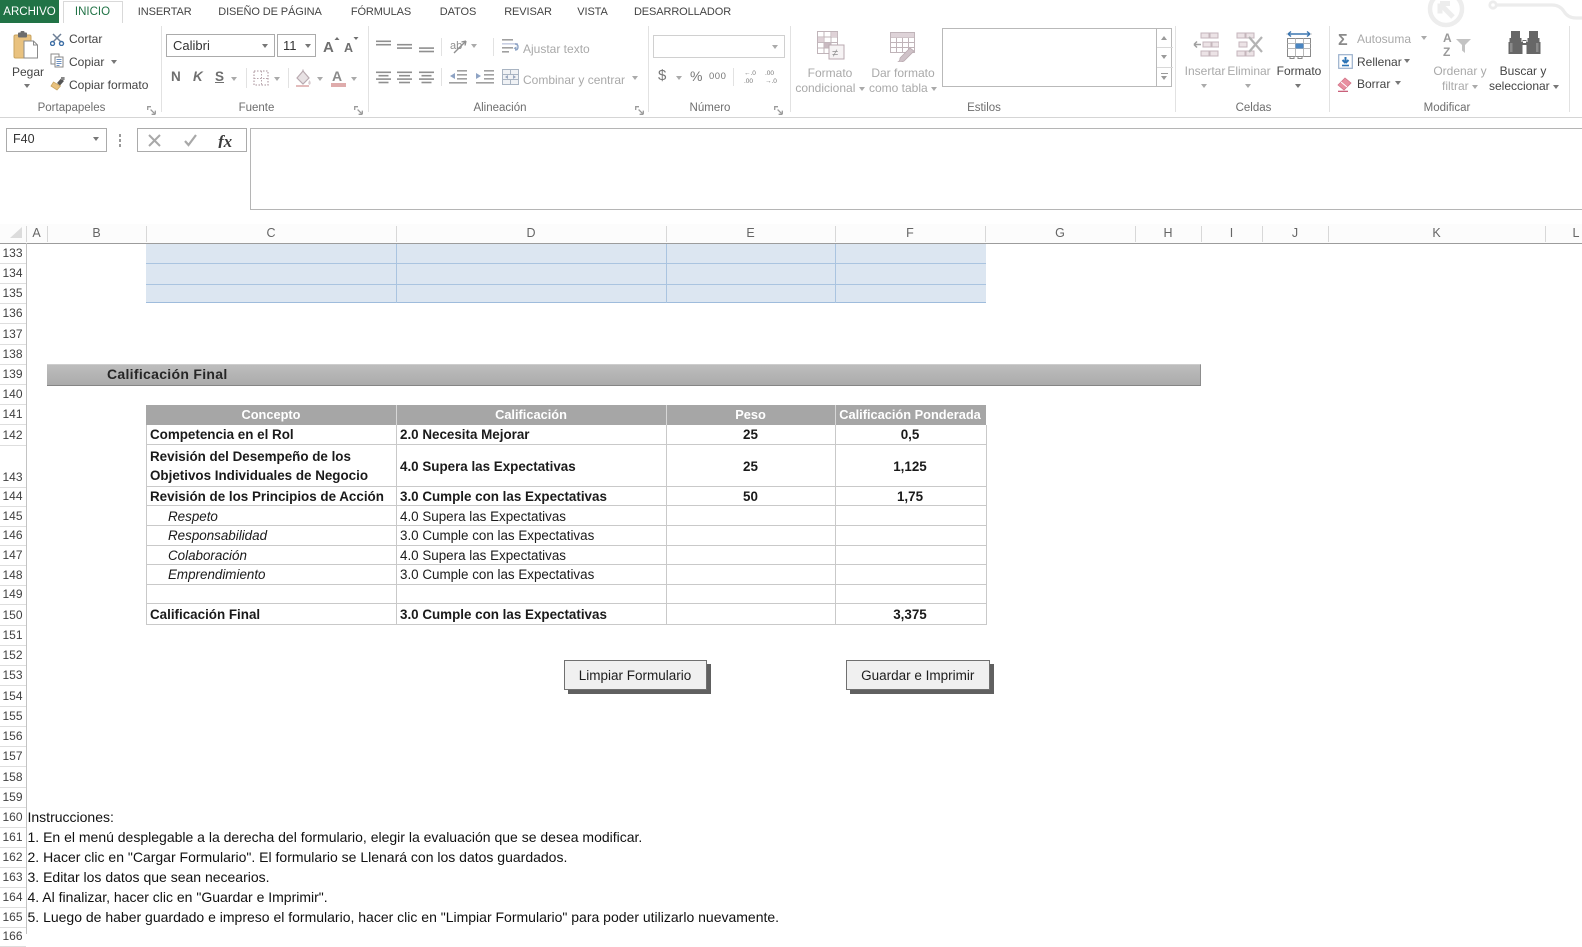 This screenshot has width=1582, height=947. Describe the element at coordinates (750, 73) in the screenshot. I see `svg-text: ←.0` at that location.